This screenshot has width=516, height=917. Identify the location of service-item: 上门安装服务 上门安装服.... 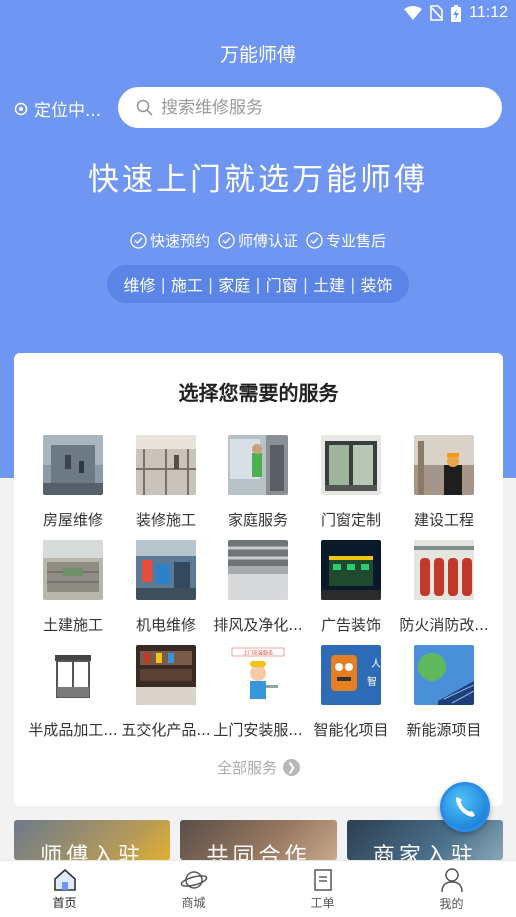
(258, 692).